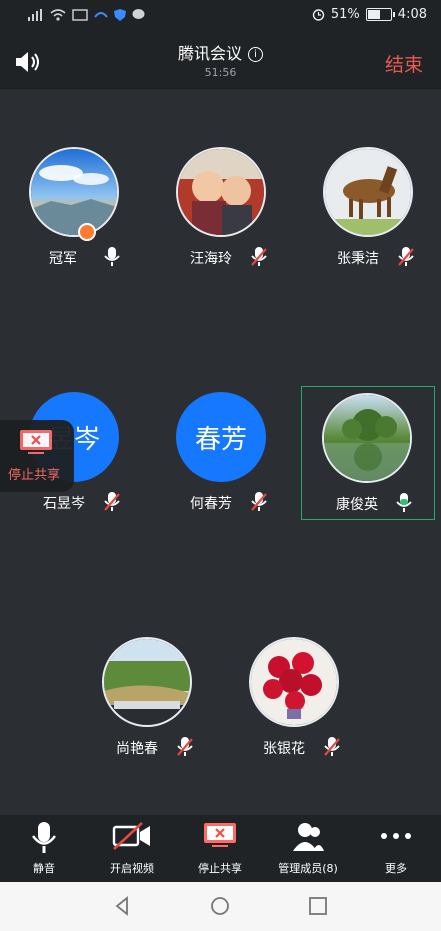  I want to click on alarm-icon, so click(318, 15).